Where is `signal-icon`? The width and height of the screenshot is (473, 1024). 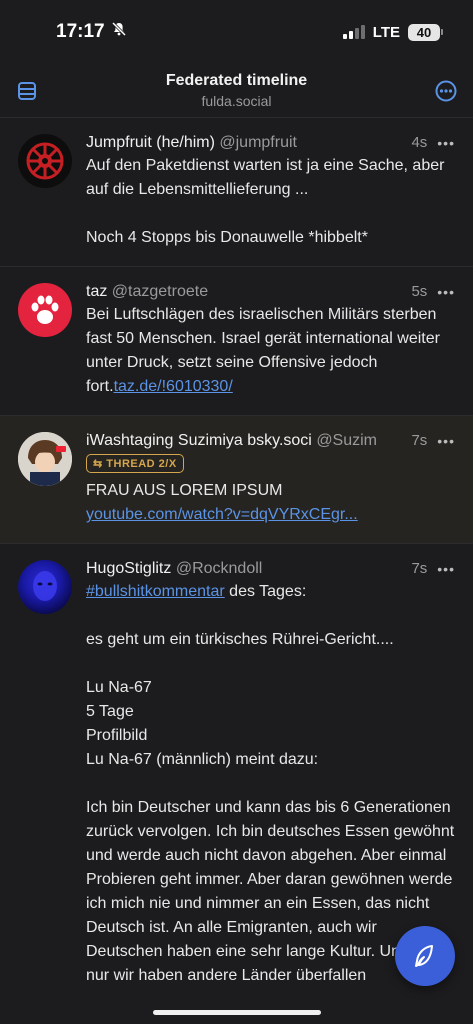 signal-icon is located at coordinates (353, 32).